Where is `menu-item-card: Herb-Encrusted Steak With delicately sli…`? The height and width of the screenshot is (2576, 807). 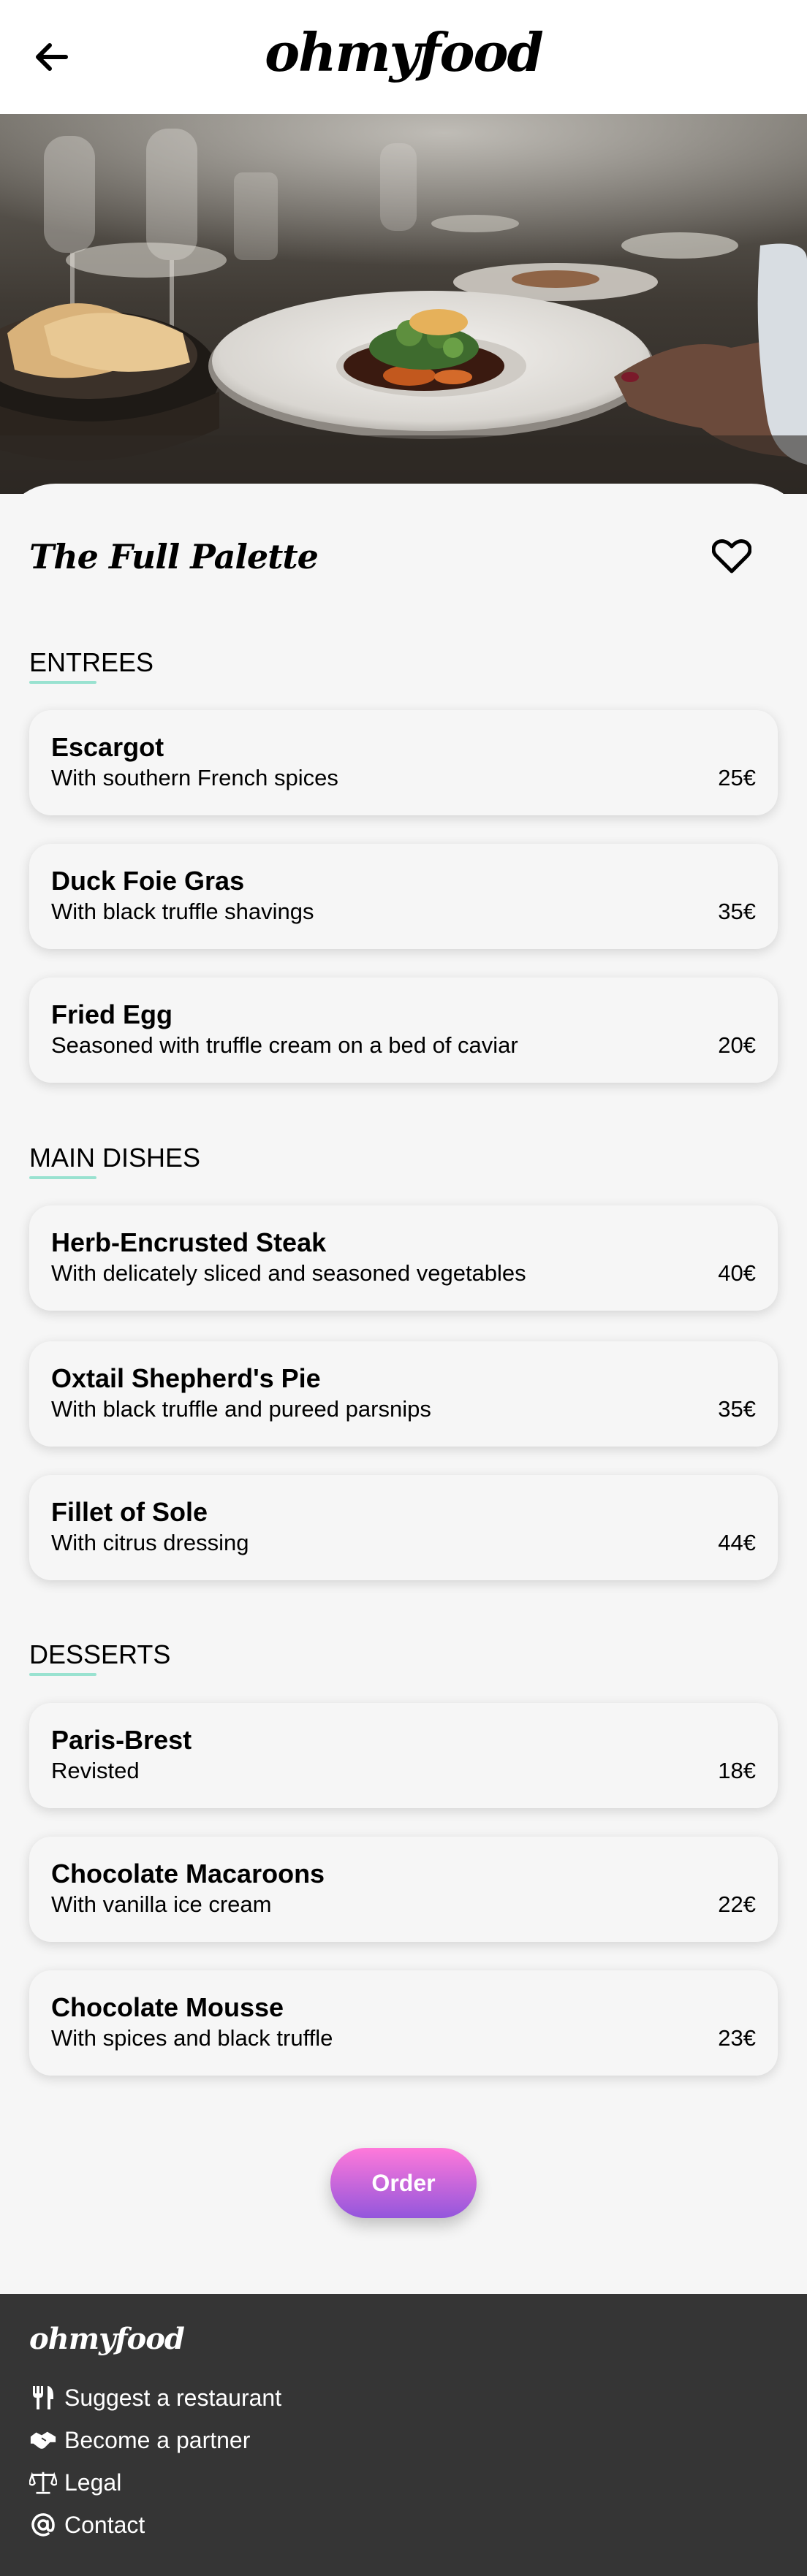
menu-item-card: Herb-Encrusted Steak With delicately sli… is located at coordinates (403, 1258).